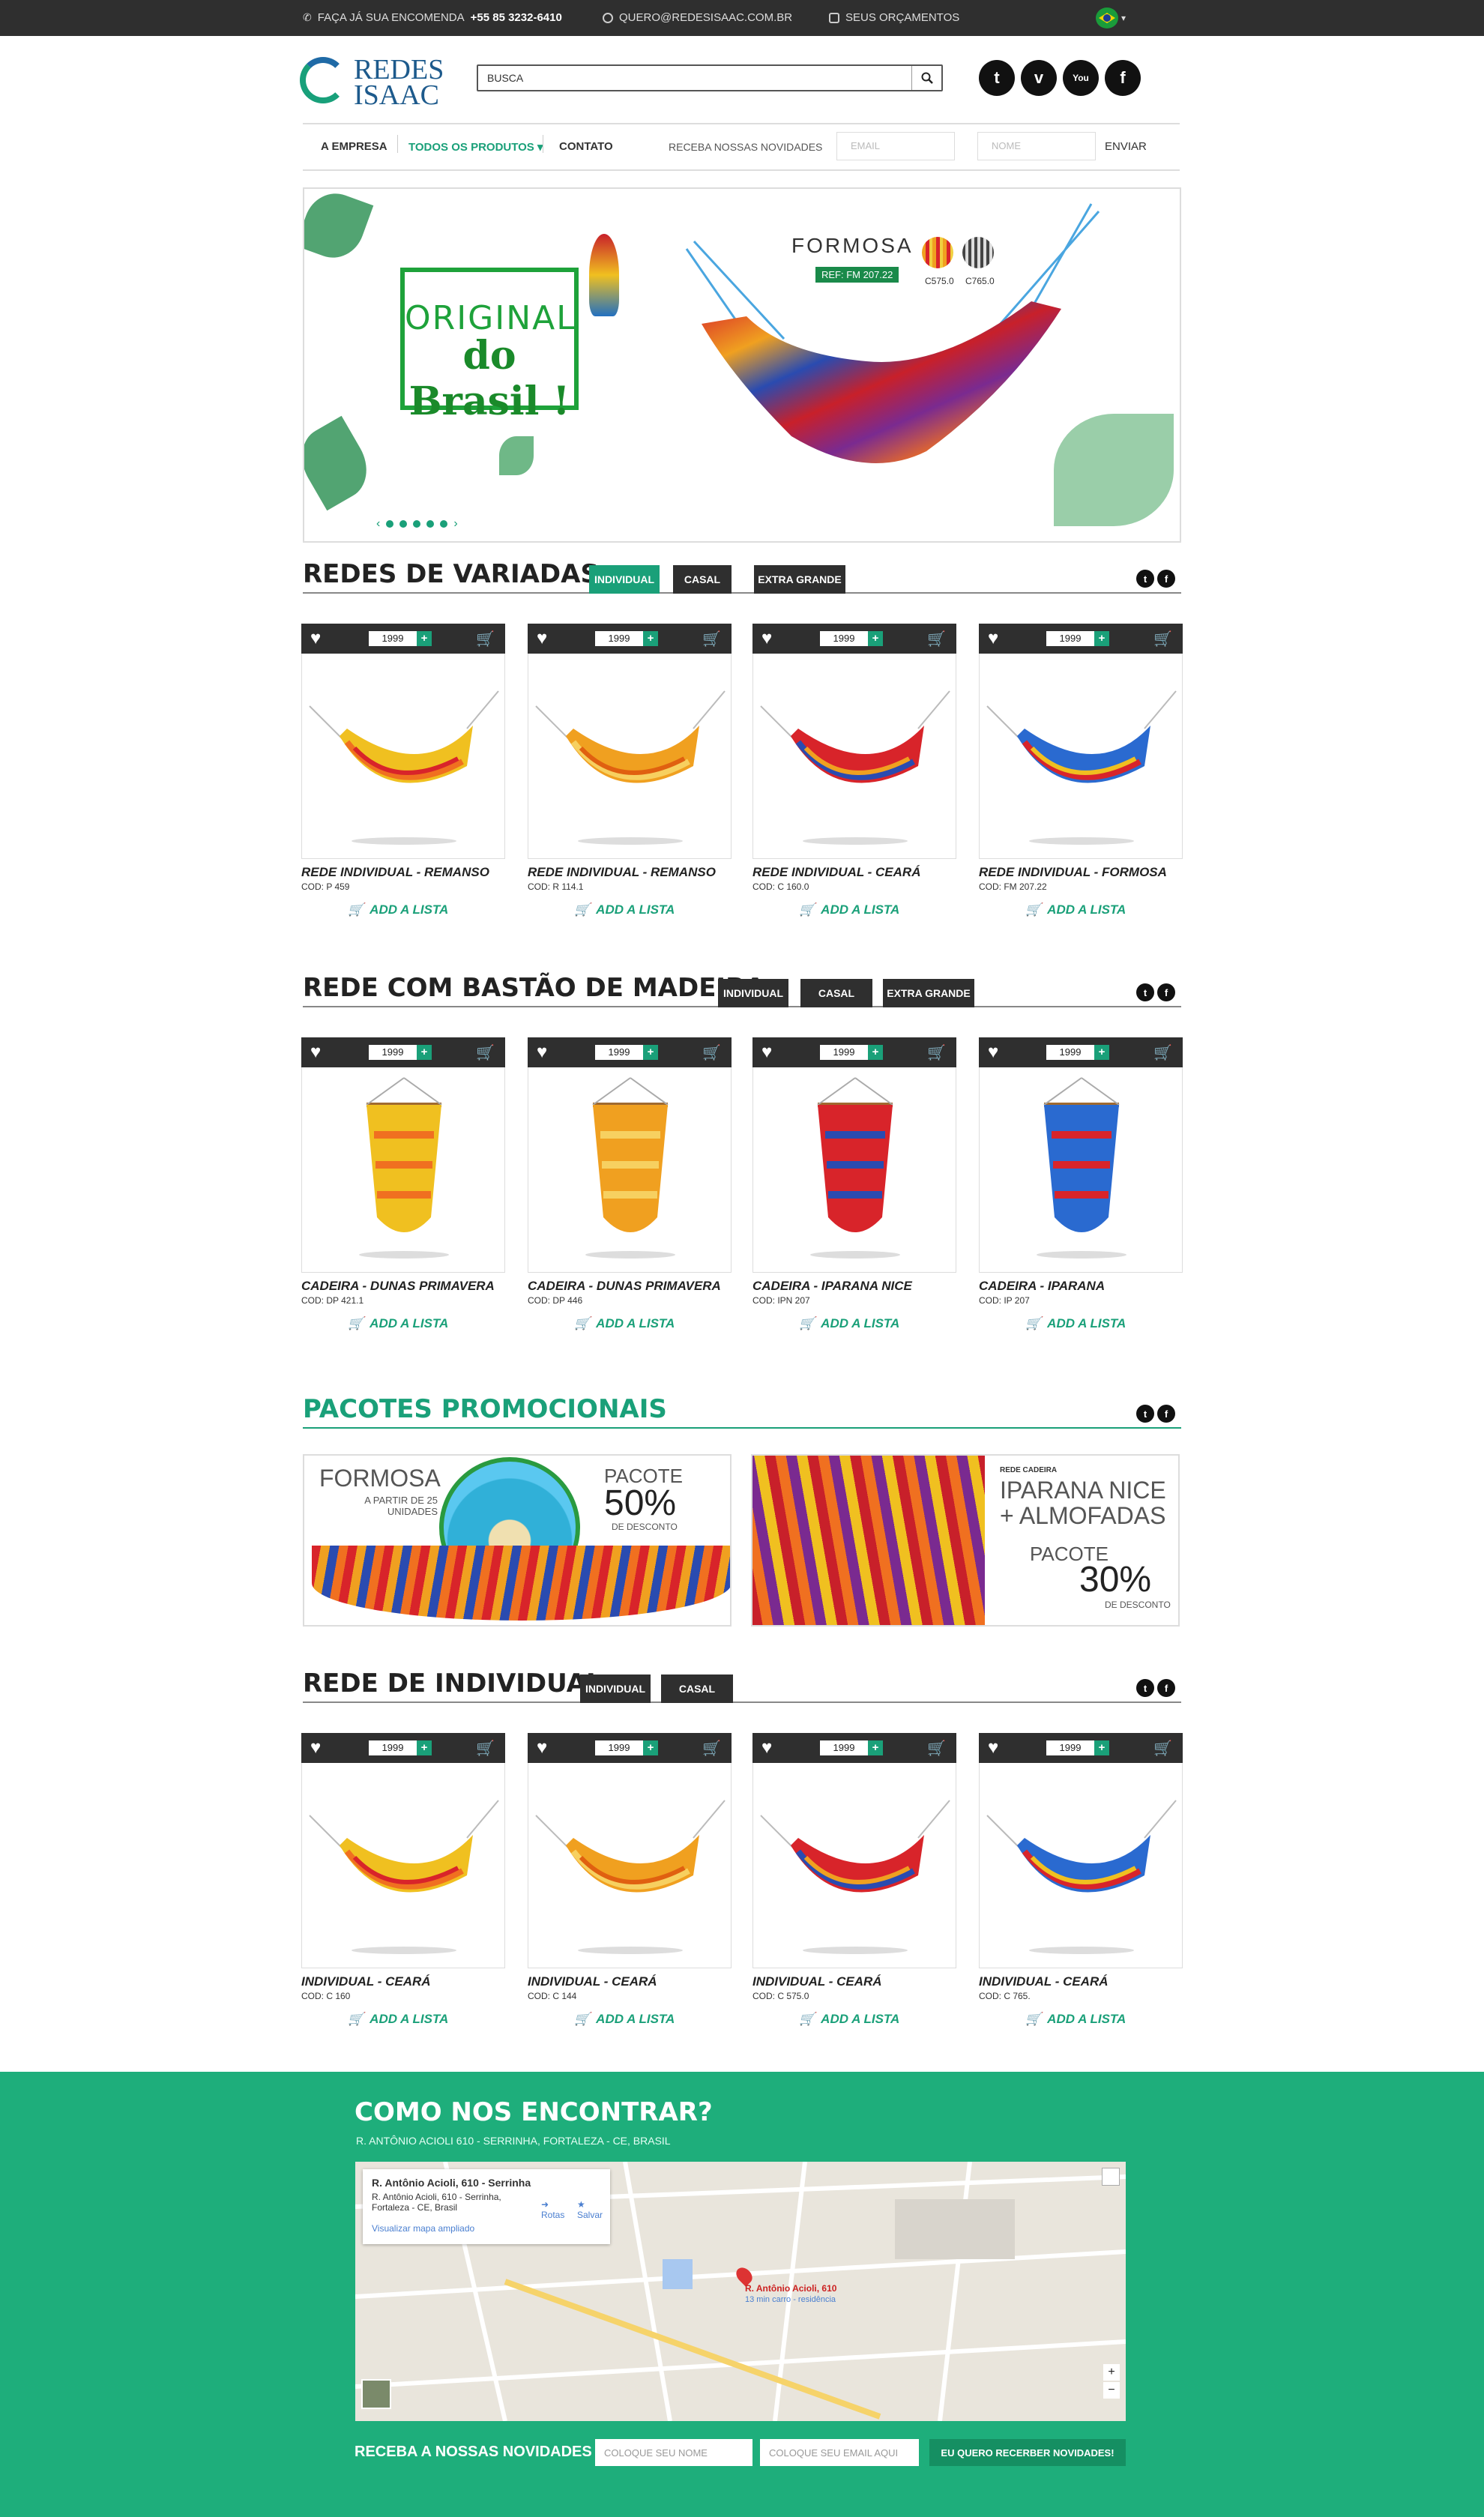 The width and height of the screenshot is (1484, 2517). I want to click on product-name: REDE INDIVIDUAL - CEARÁ, so click(836, 872).